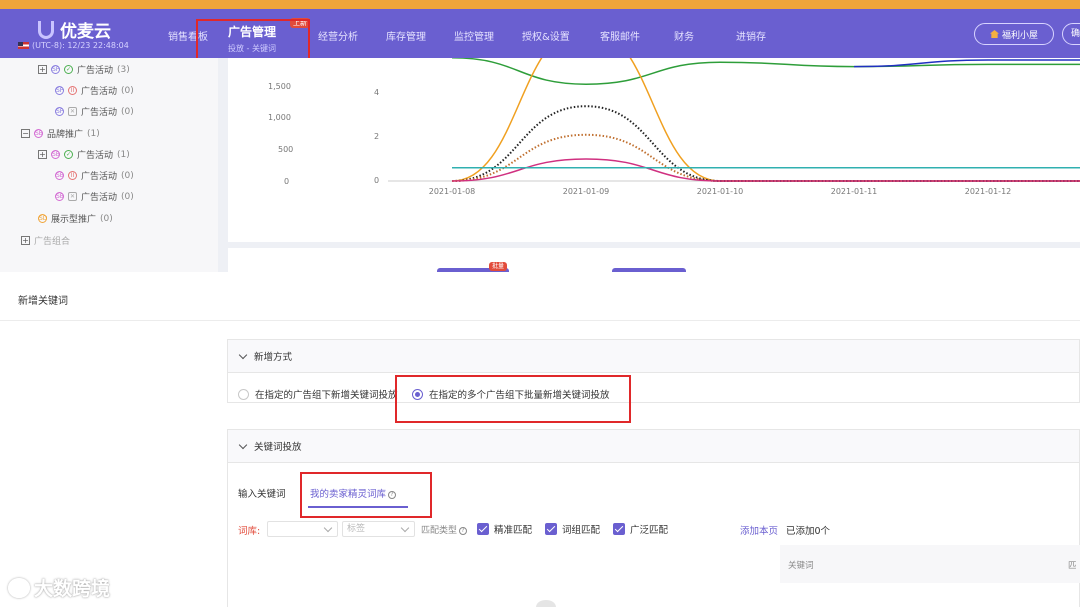 The image size is (1080, 607). Describe the element at coordinates (1071, 34) in the screenshot. I see `header-extra-button: 确` at that location.